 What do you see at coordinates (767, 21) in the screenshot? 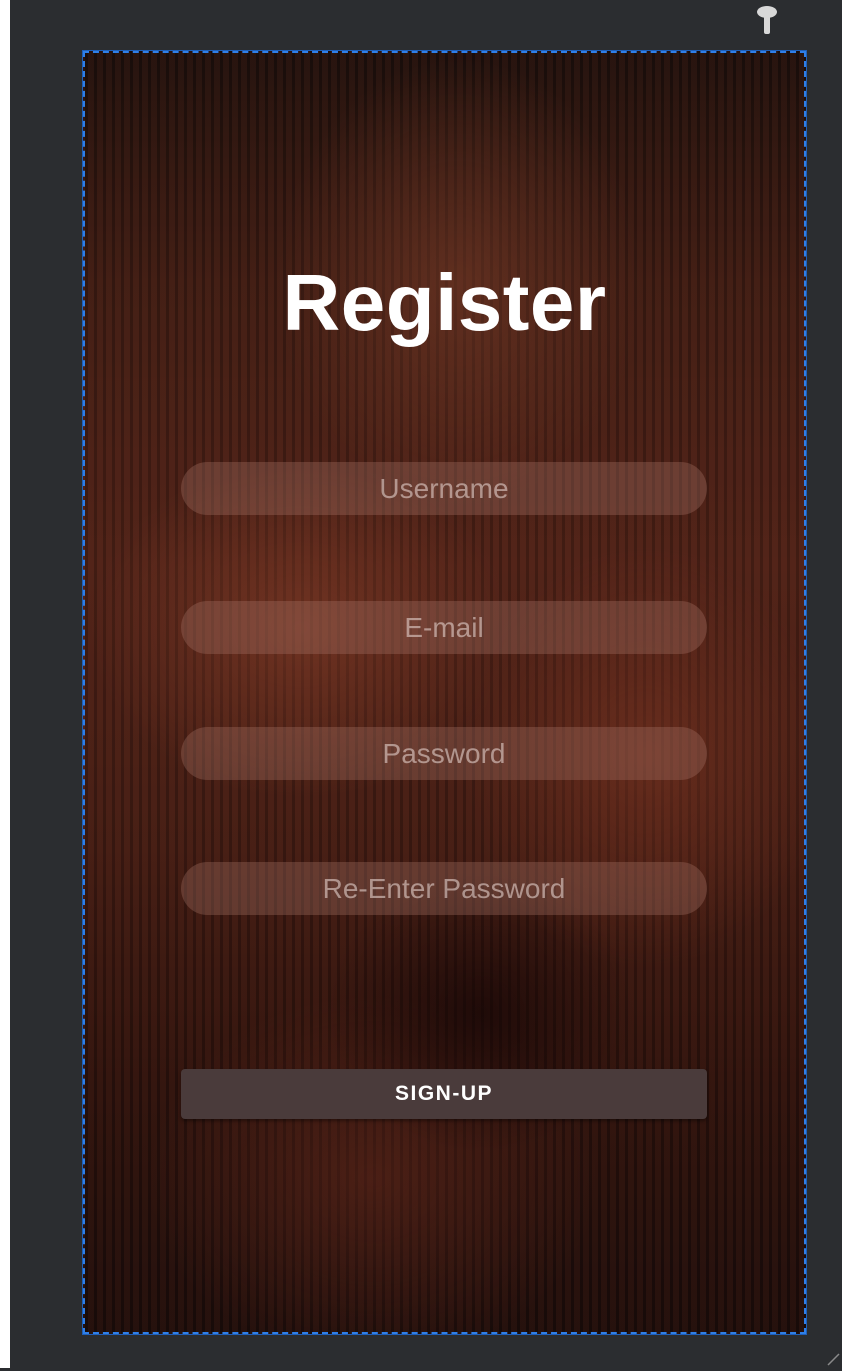
I see `pin-icon` at bounding box center [767, 21].